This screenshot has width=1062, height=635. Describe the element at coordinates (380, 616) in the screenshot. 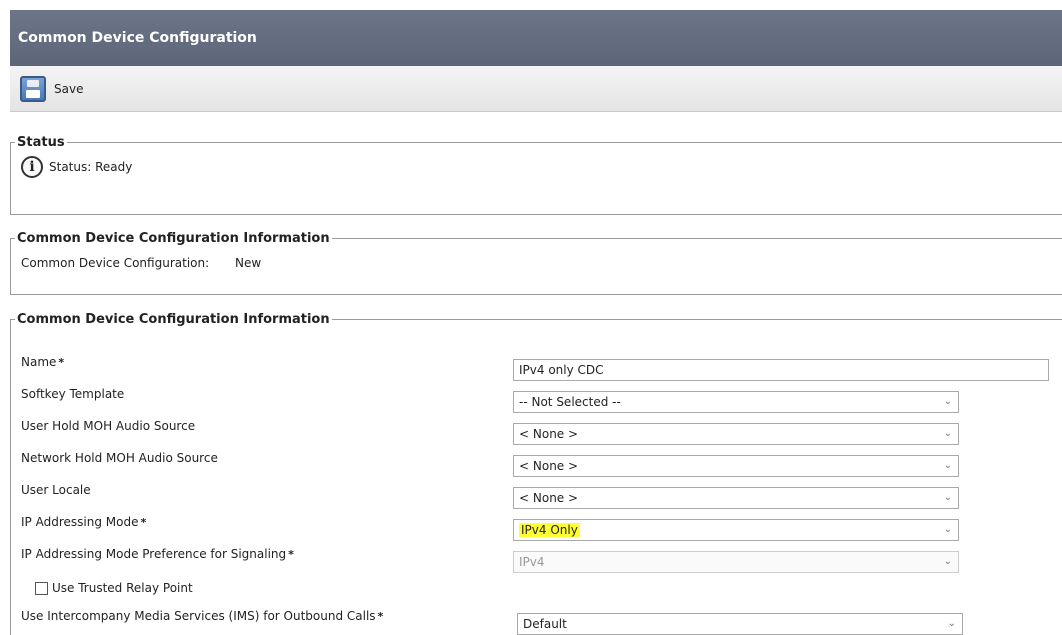

I see `ims-required-mark: *` at that location.